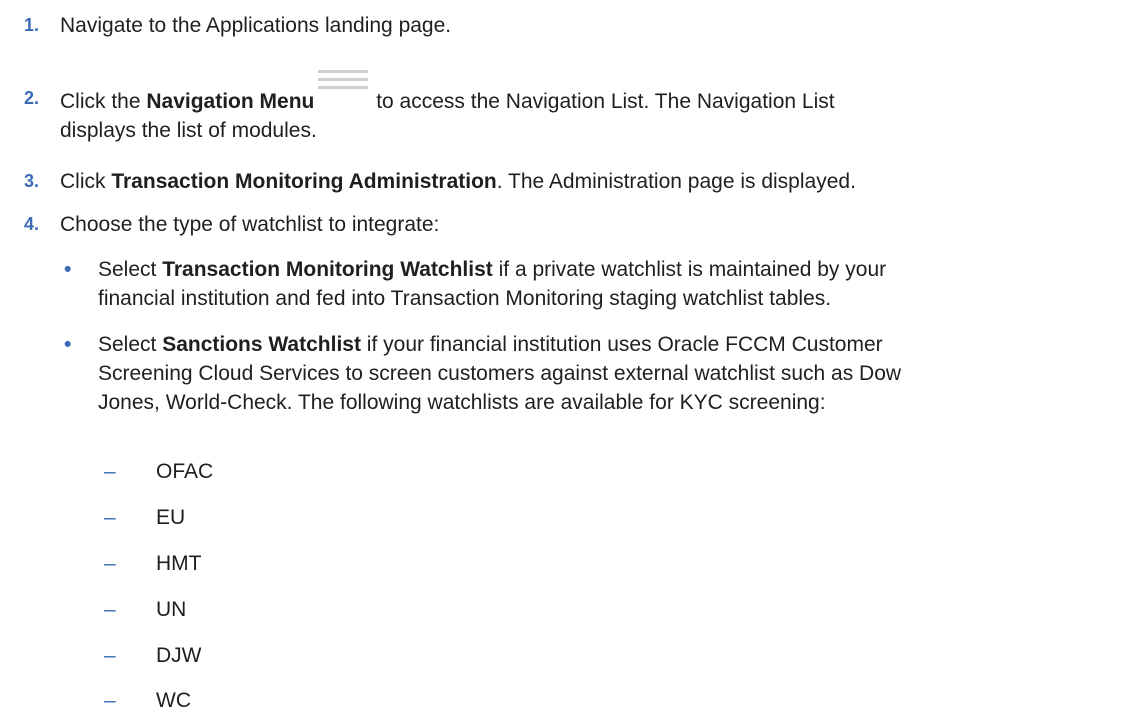  What do you see at coordinates (171, 609) in the screenshot?
I see `watchlist-name: UN` at bounding box center [171, 609].